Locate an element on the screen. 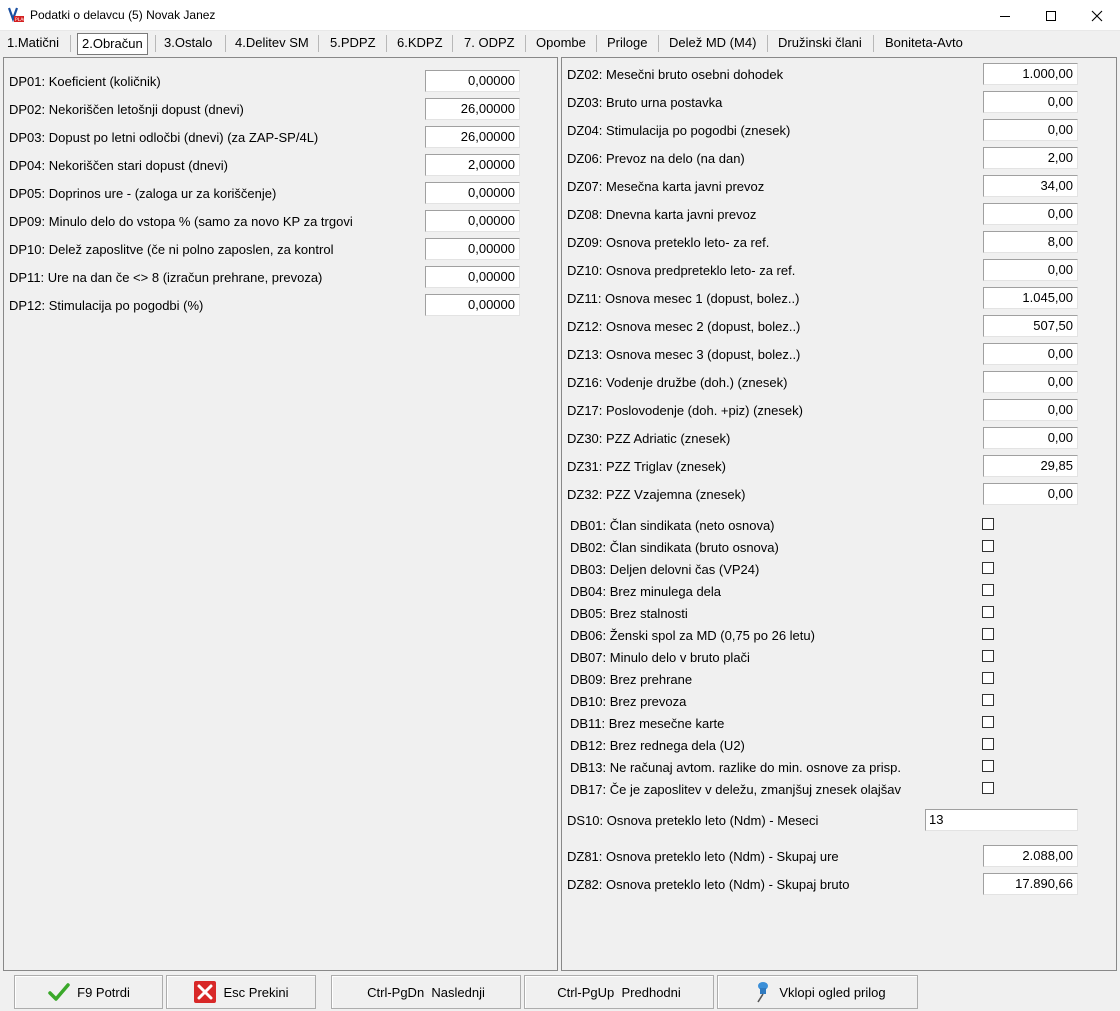 The height and width of the screenshot is (1011, 1120). dz13-field: 0,00 is located at coordinates (1030, 354).